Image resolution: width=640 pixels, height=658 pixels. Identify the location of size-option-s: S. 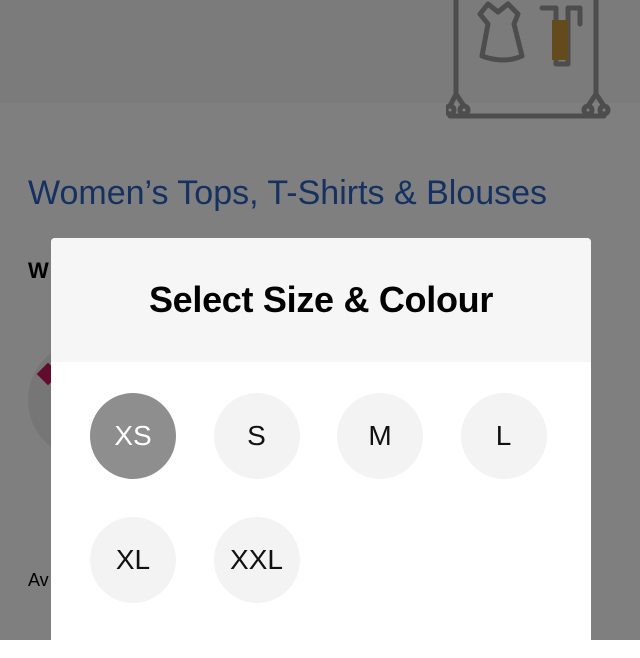
(256, 436).